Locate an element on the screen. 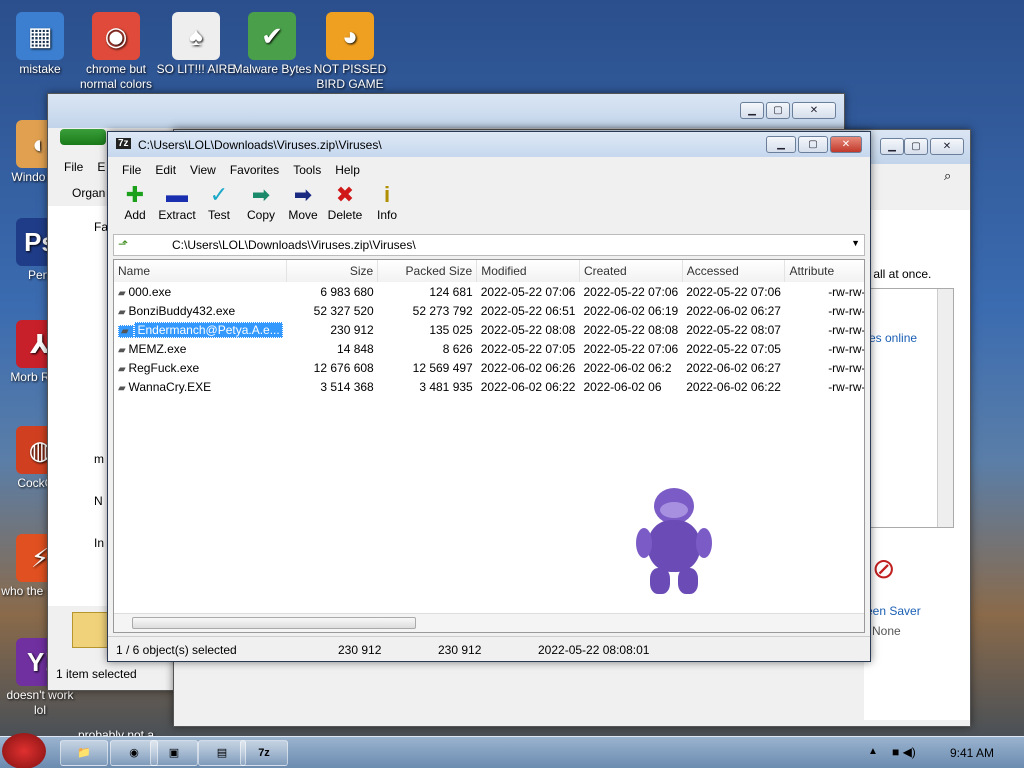  column-header: Name is located at coordinates (201, 271).